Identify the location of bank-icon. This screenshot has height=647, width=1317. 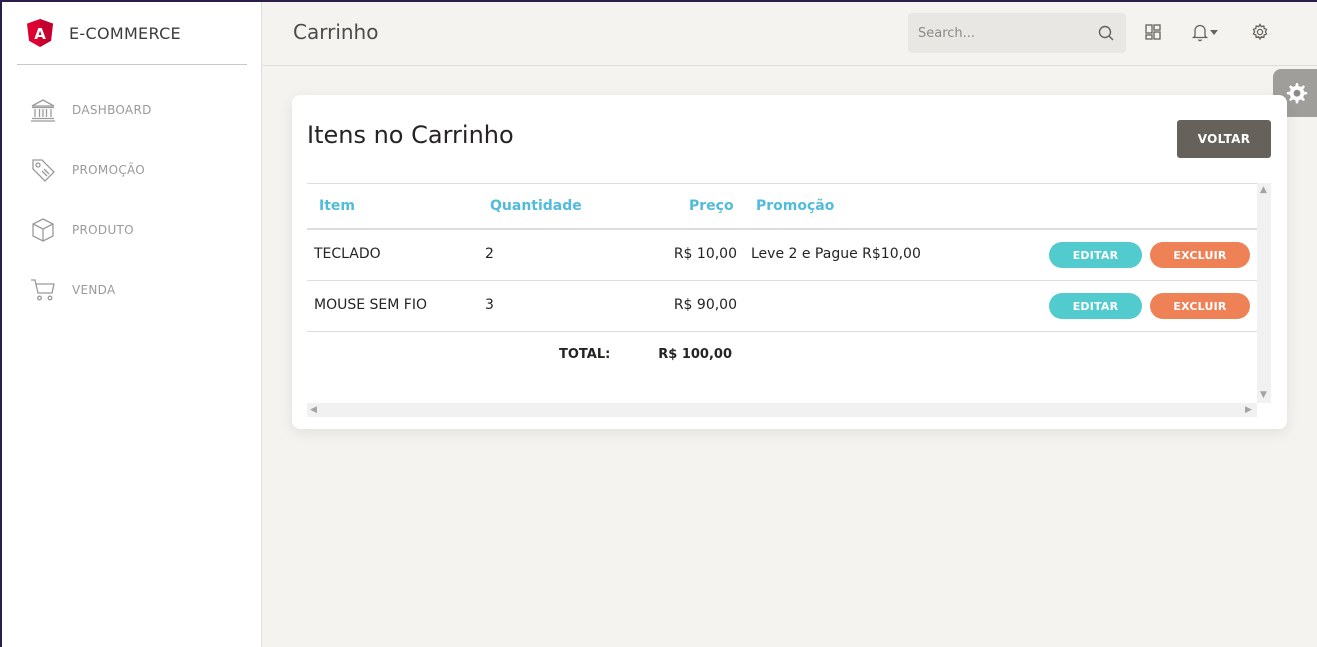
(43, 110).